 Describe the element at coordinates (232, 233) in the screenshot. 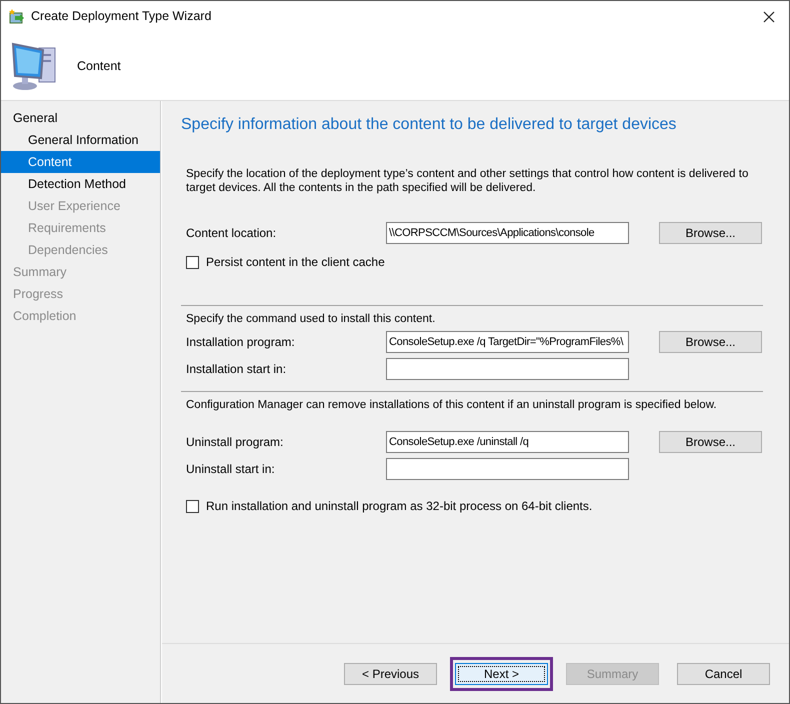

I see `field-label: Content location:` at that location.